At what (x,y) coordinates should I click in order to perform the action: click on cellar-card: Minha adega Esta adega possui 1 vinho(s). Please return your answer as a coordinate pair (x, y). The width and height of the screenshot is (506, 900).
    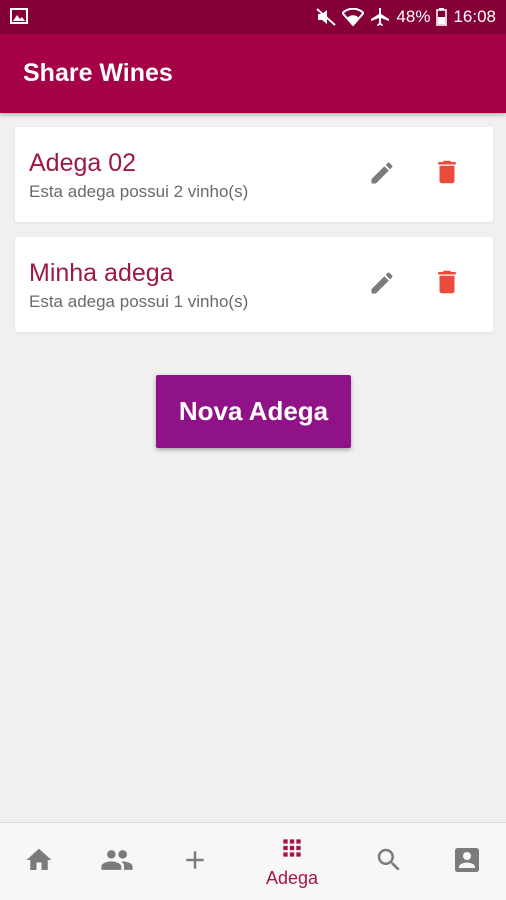
    Looking at the image, I should click on (254, 284).